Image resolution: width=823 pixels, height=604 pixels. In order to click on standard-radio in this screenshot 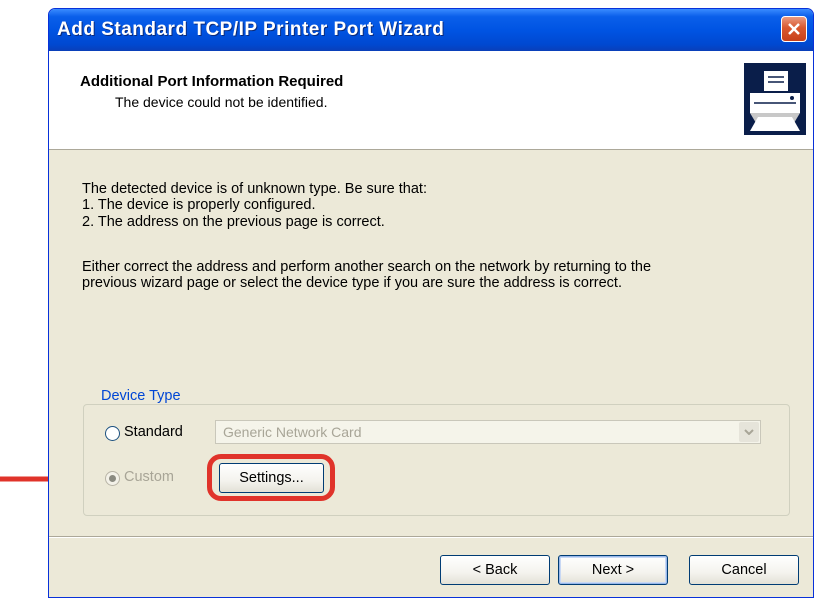, I will do `click(112, 433)`.